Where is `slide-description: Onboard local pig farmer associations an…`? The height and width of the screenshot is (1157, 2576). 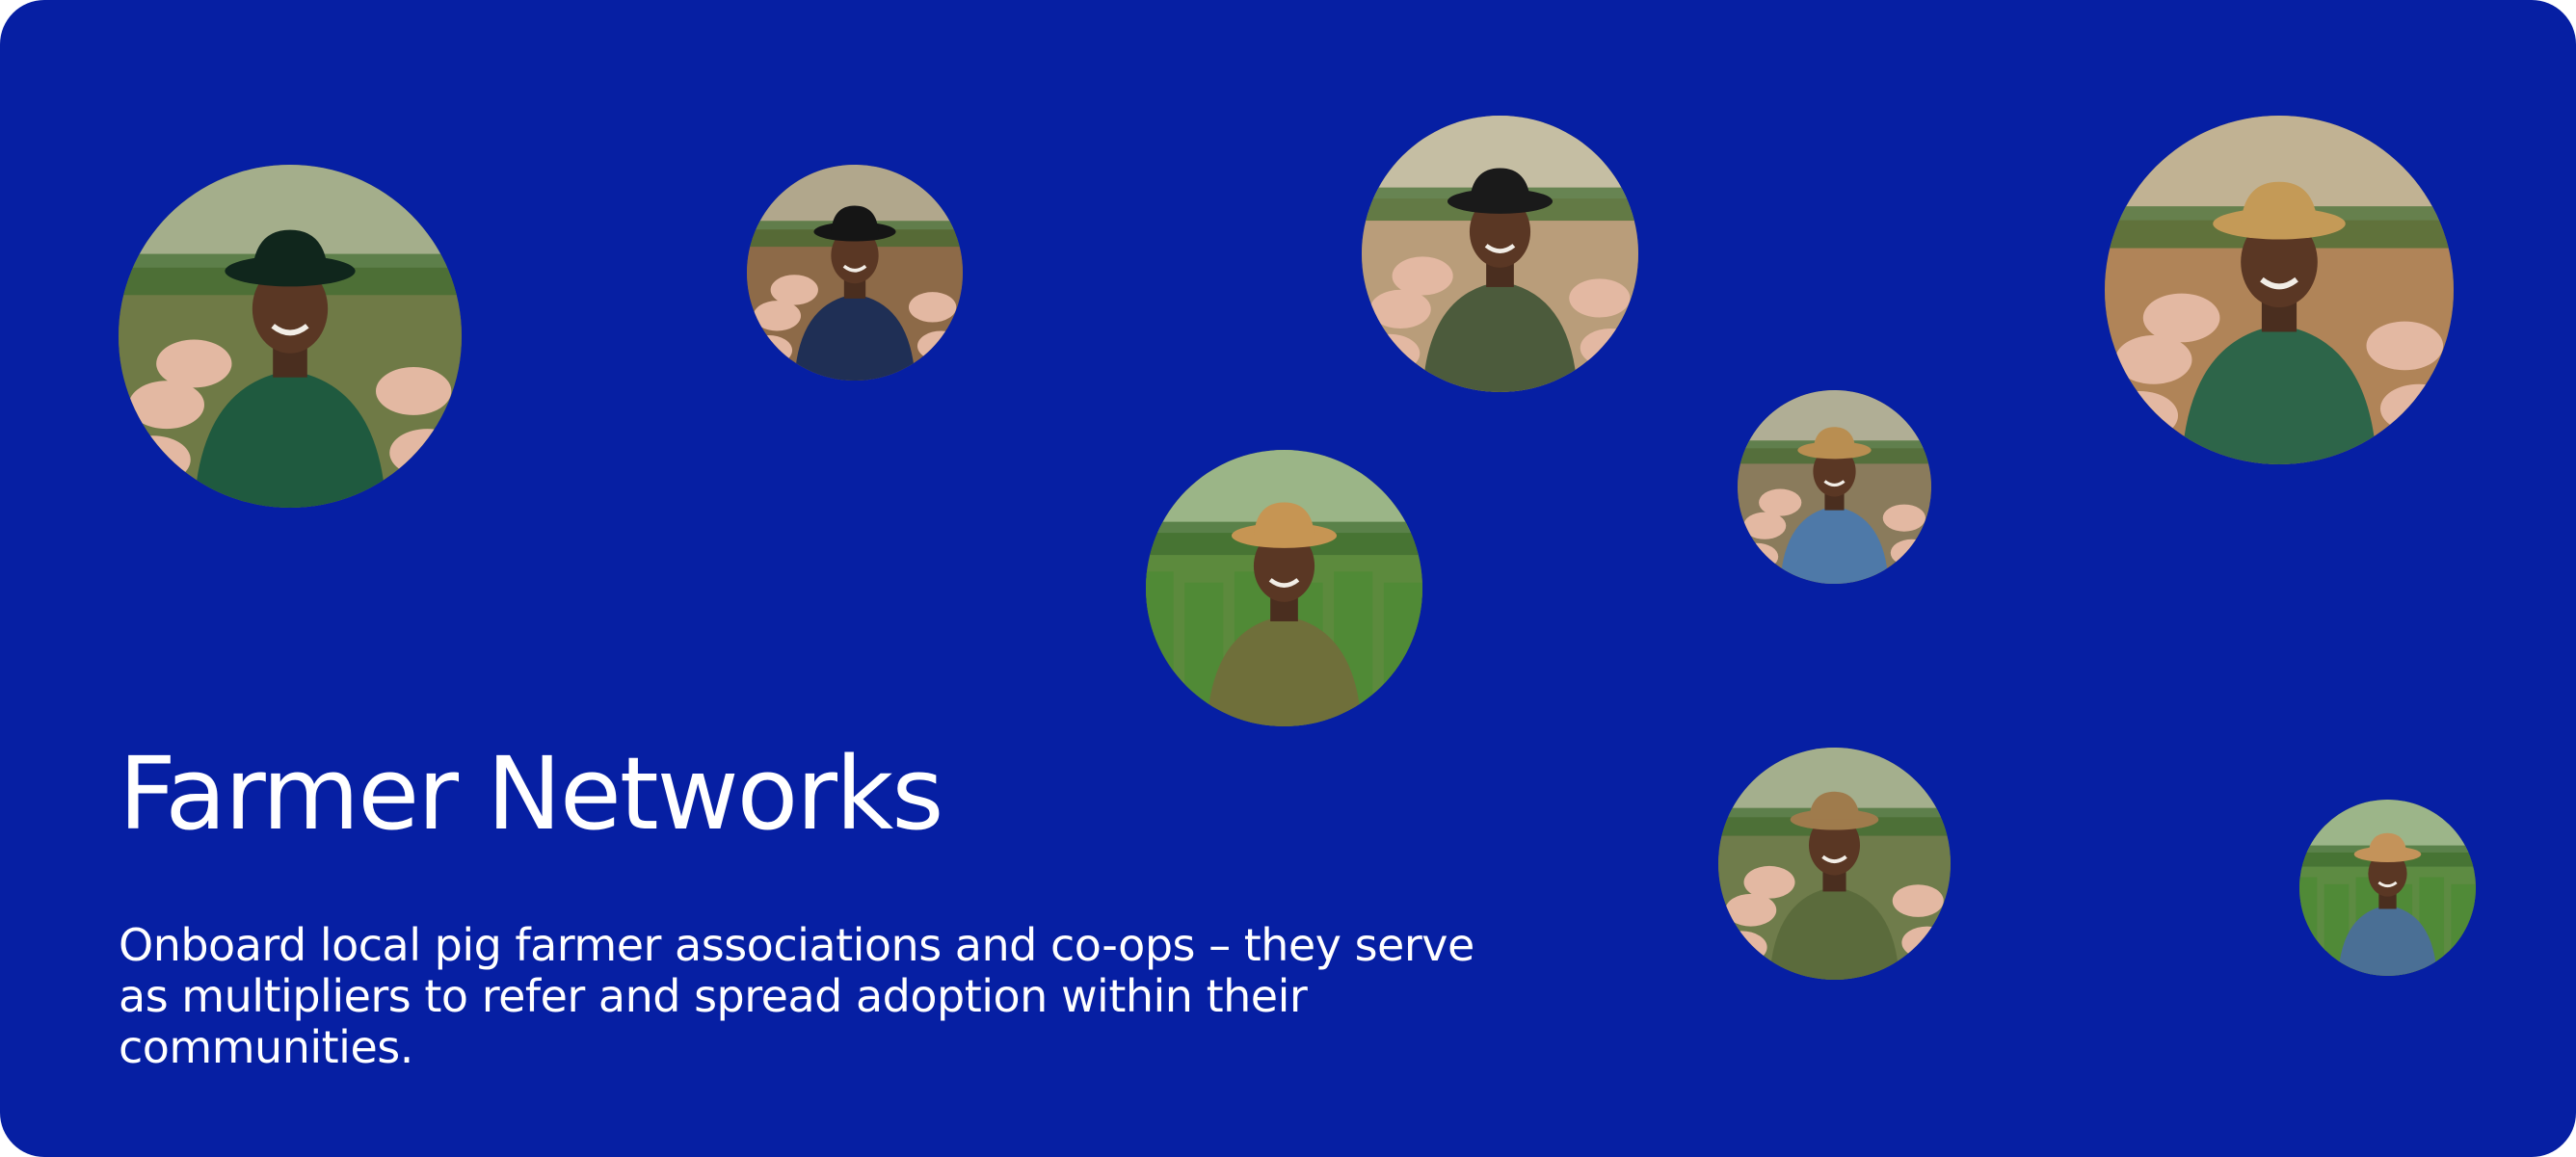 slide-description: Onboard local pig farmer associations an… is located at coordinates (796, 996).